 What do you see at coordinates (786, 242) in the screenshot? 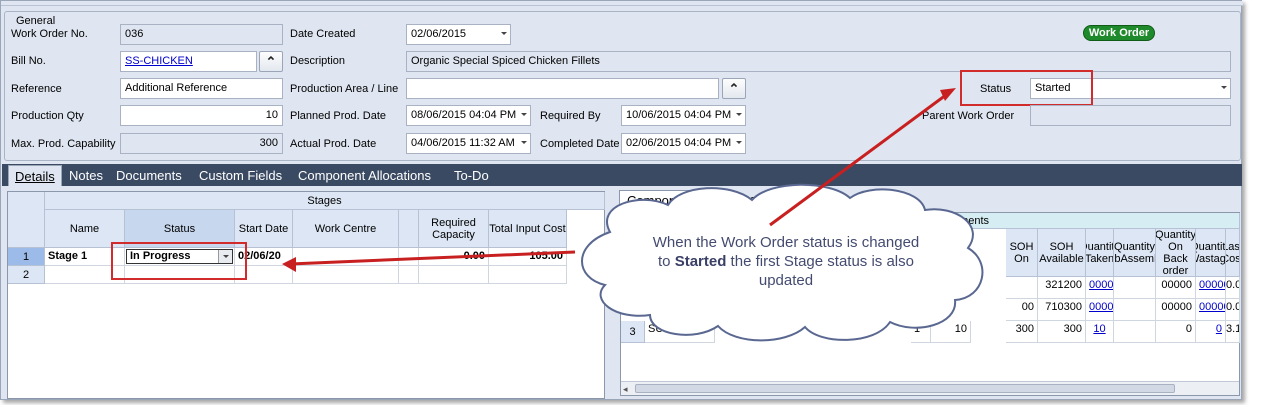
I see `callout-line-1: When the Work Order status is changed` at bounding box center [786, 242].